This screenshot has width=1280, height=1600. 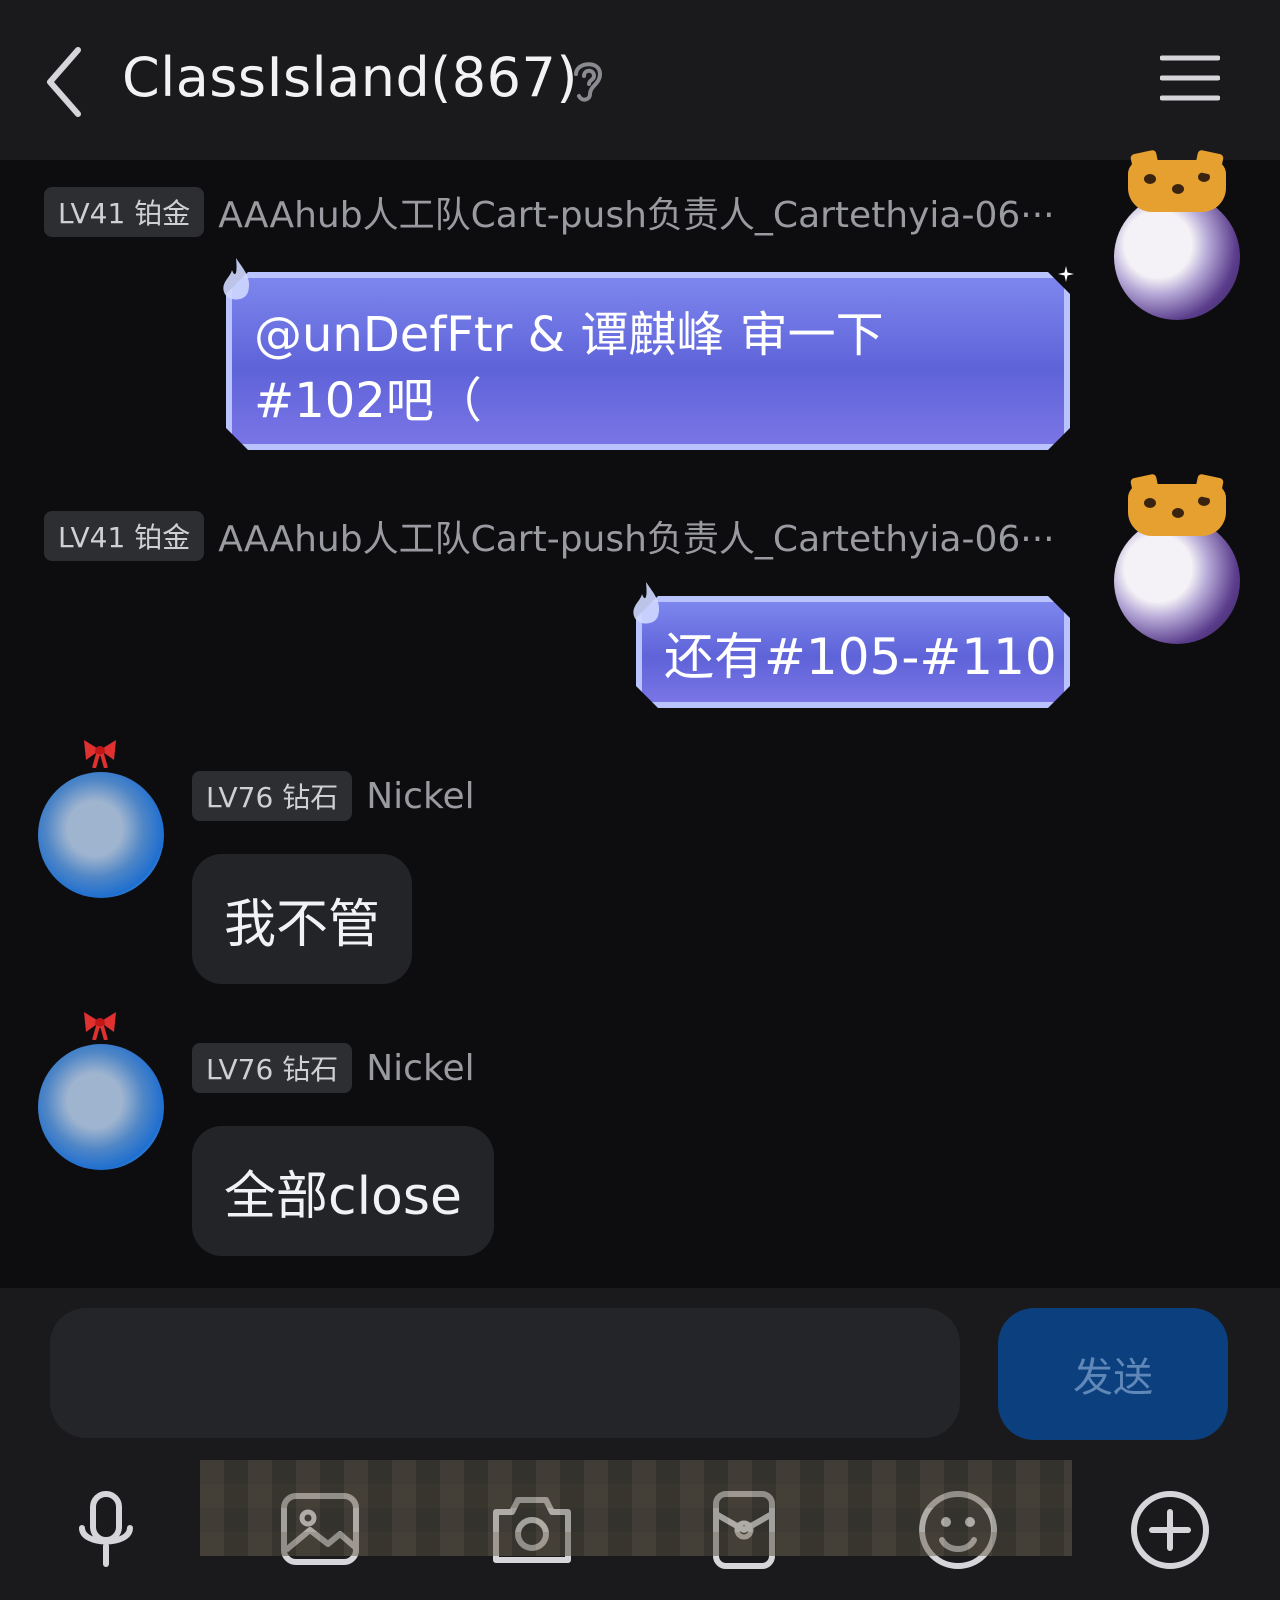 I want to click on plus-icon, so click(x=1170, y=1530).